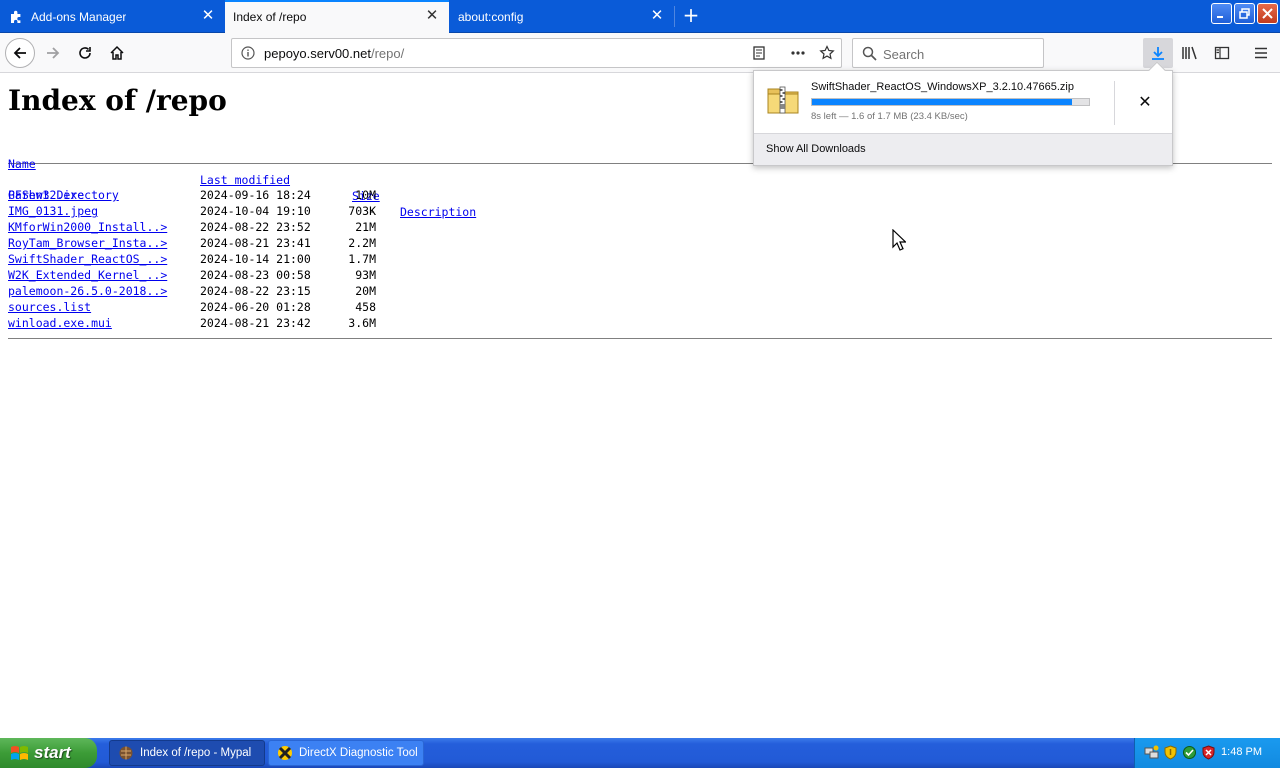 The height and width of the screenshot is (768, 1280). I want to click on close-window-button, so click(1267, 13).